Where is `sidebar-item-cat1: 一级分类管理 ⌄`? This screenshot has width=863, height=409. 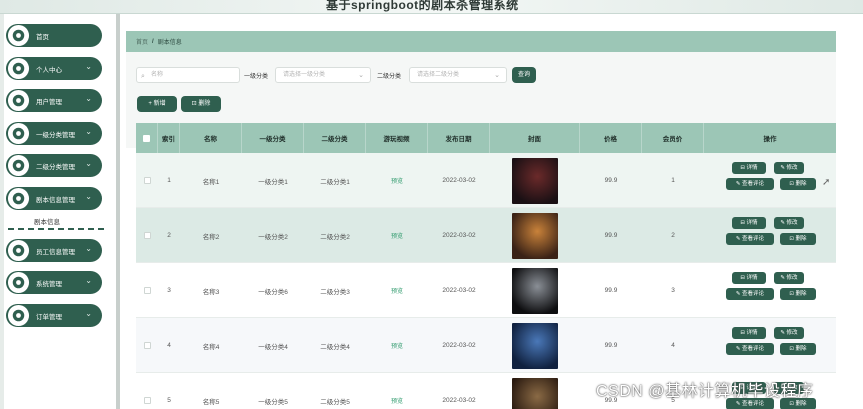
sidebar-item-cat1: 一级分类管理 ⌄ is located at coordinates (54, 133).